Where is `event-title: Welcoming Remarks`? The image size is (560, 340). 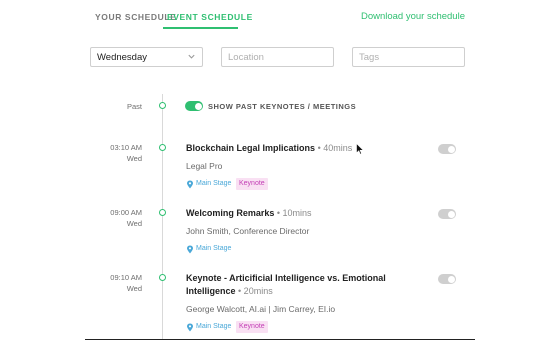
event-title: Welcoming Remarks is located at coordinates (230, 213).